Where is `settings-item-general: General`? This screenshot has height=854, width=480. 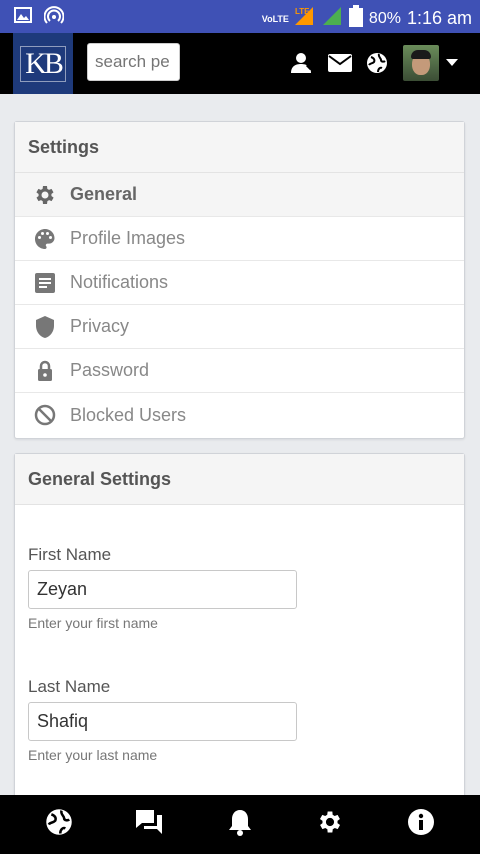
settings-item-general: General is located at coordinates (239, 195).